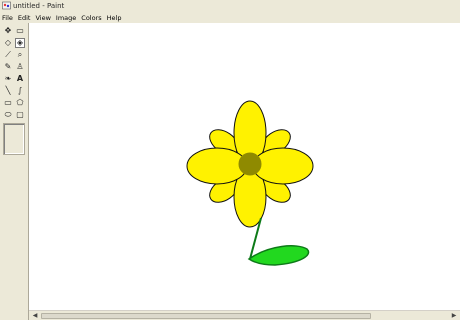  Describe the element at coordinates (66, 18) in the screenshot. I see `menu-image: Image` at that location.